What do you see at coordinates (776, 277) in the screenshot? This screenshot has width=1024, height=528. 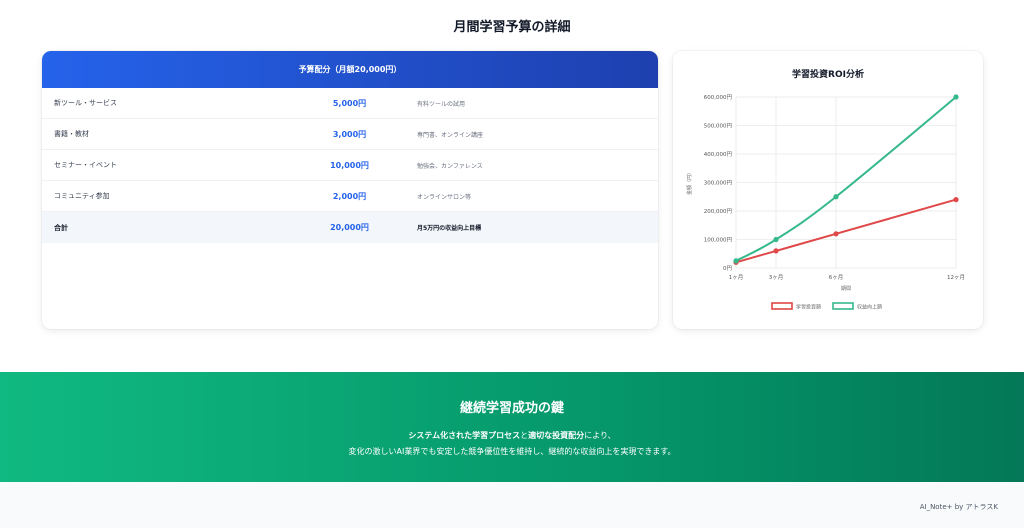 I see `x-tick-label: 3ヶ月` at bounding box center [776, 277].